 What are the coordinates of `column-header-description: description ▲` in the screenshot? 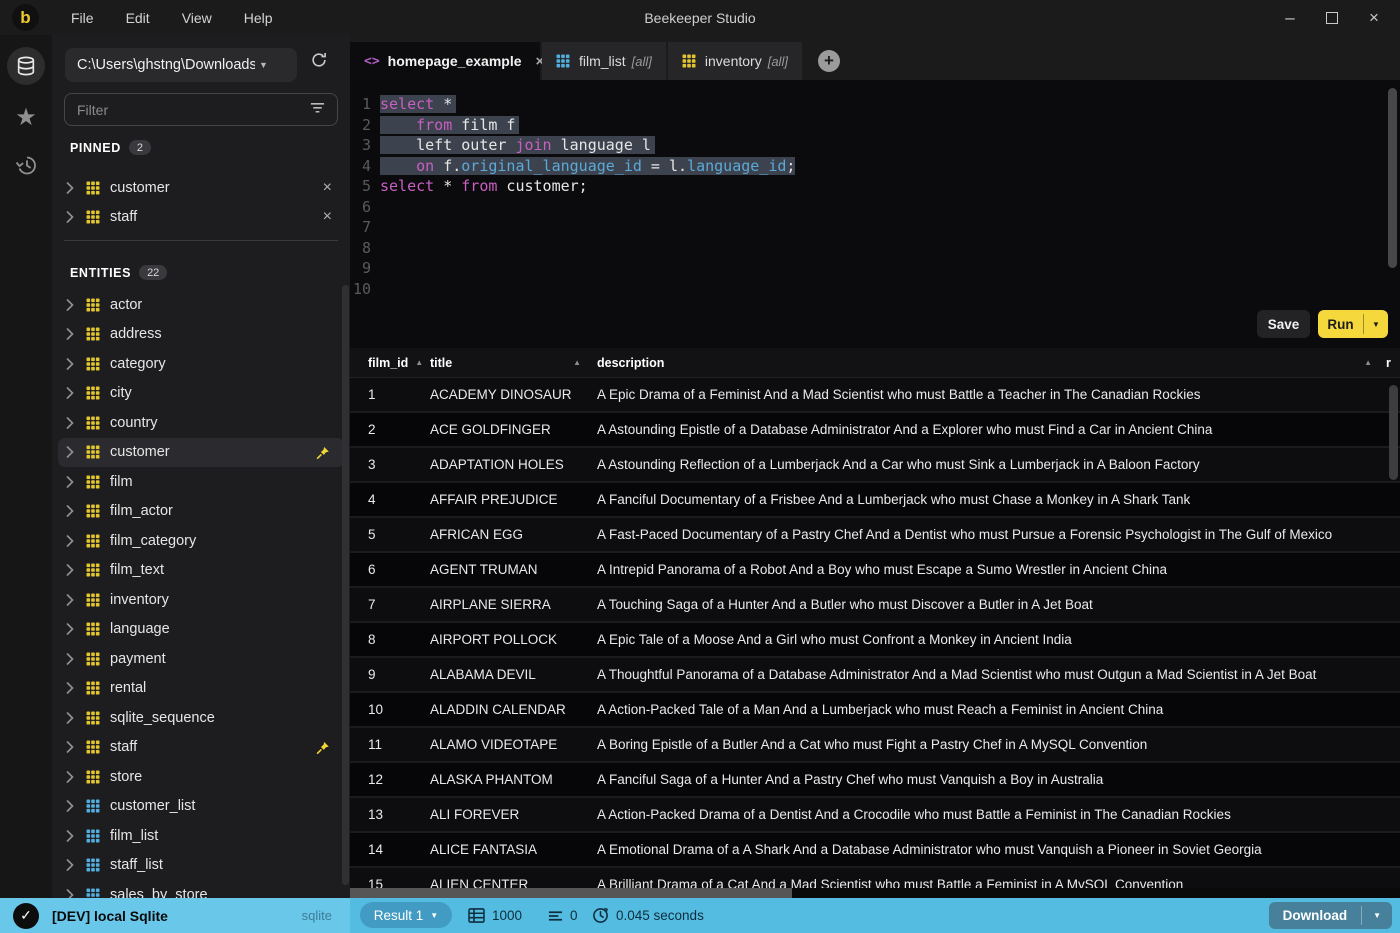 It's located at (991, 363).